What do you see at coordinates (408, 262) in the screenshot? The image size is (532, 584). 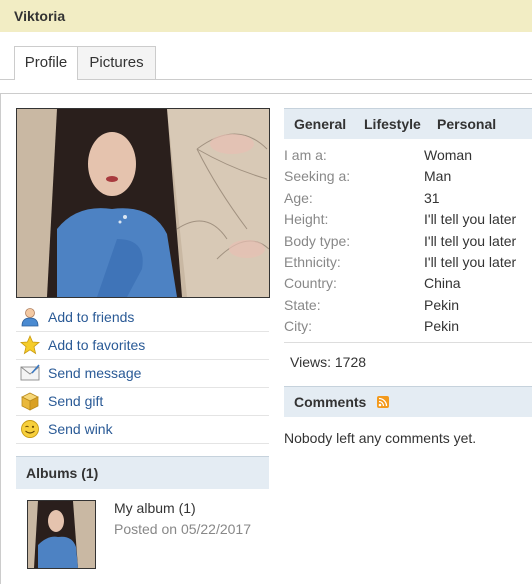 I see `info-row: Ethnicity: I'll tell you later` at bounding box center [408, 262].